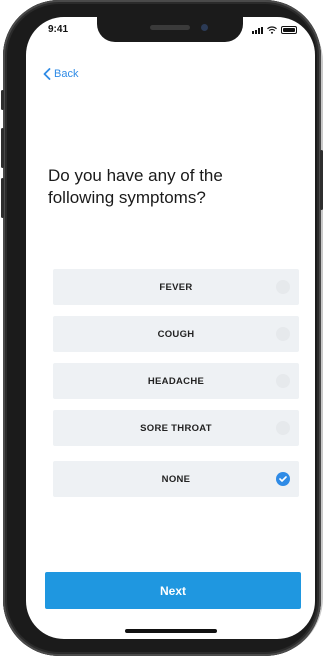  What do you see at coordinates (58, 29) in the screenshot?
I see `status-time: 9:41` at bounding box center [58, 29].